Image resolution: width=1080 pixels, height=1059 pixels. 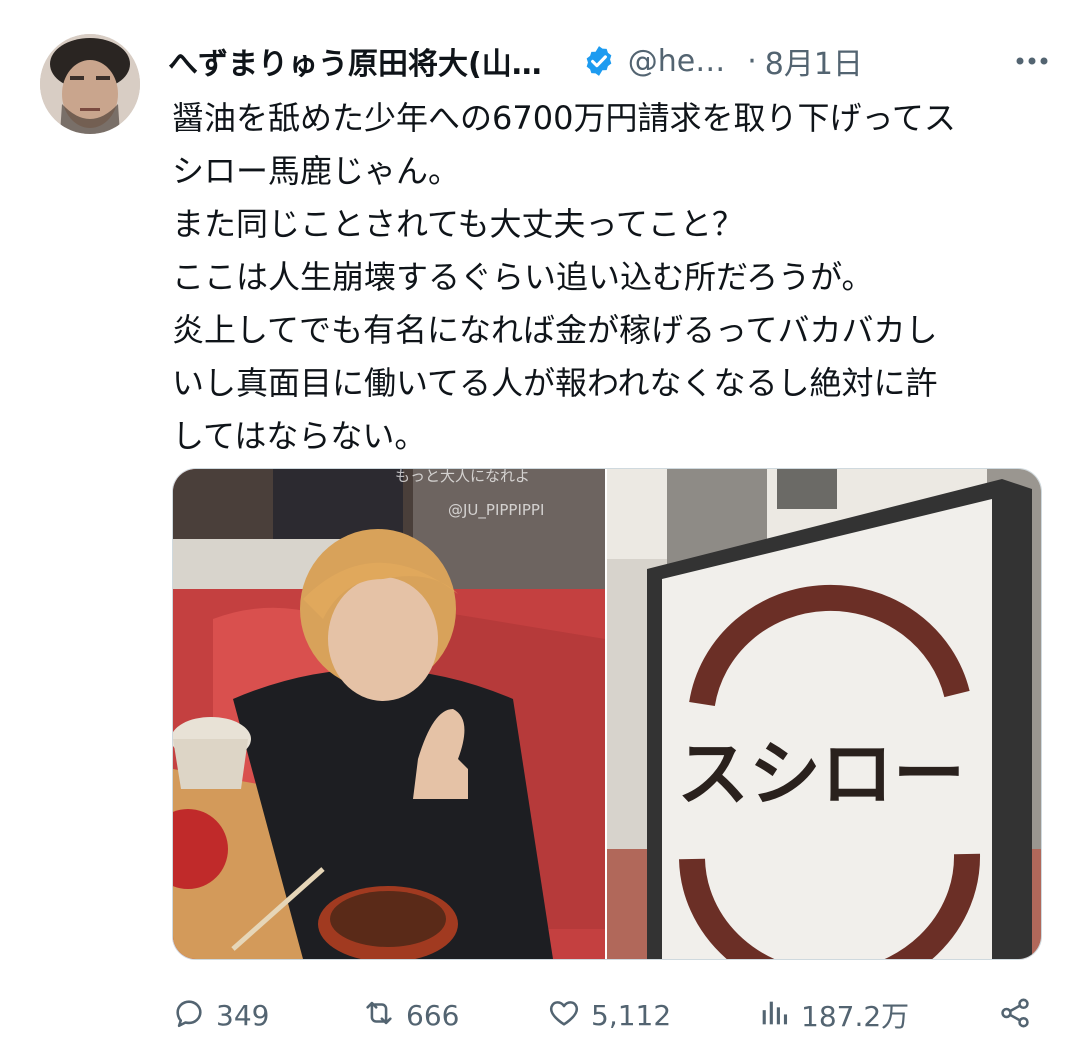 What do you see at coordinates (774, 1015) in the screenshot?
I see `views-icon` at bounding box center [774, 1015].